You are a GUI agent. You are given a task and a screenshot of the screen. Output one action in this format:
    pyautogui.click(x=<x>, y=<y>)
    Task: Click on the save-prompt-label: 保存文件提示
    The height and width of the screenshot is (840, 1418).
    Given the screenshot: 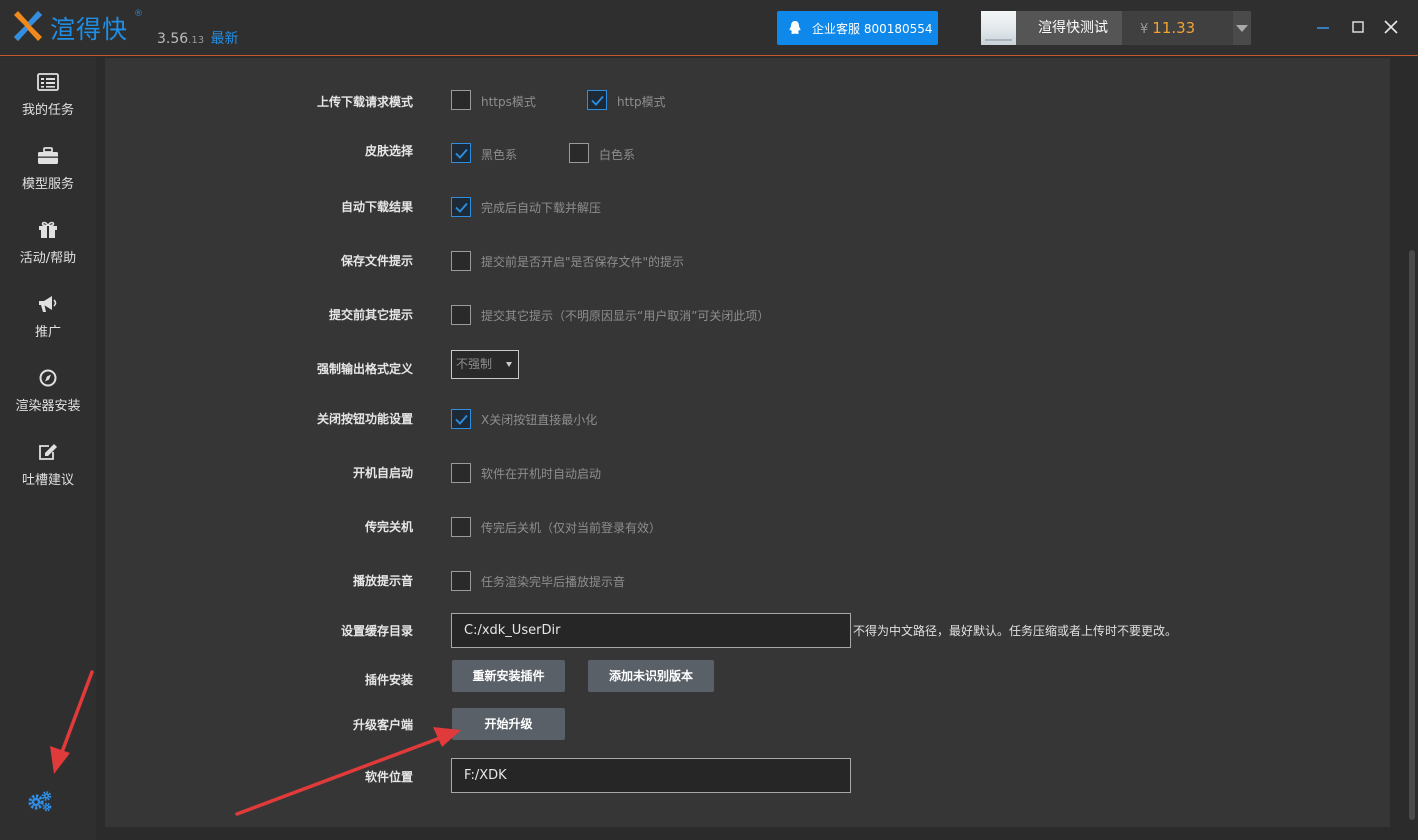 What is the action you would take?
    pyautogui.click(x=376, y=261)
    